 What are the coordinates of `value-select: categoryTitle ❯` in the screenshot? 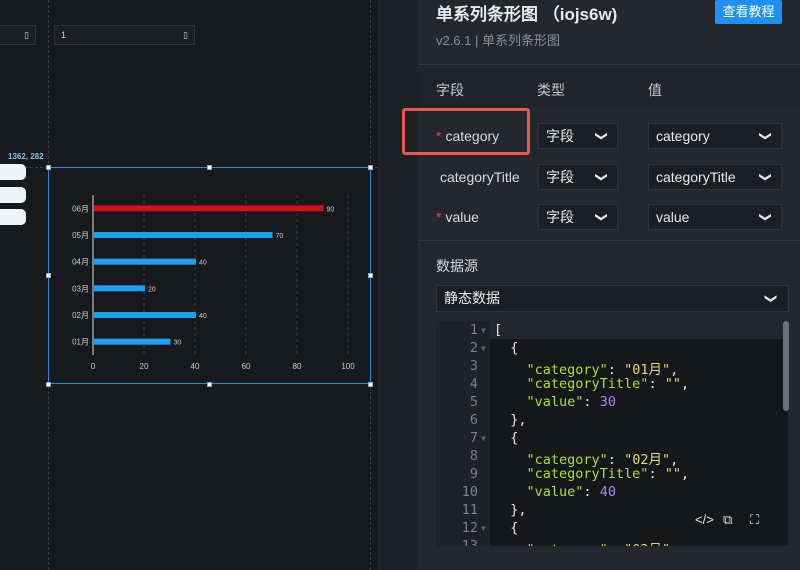 It's located at (715, 177).